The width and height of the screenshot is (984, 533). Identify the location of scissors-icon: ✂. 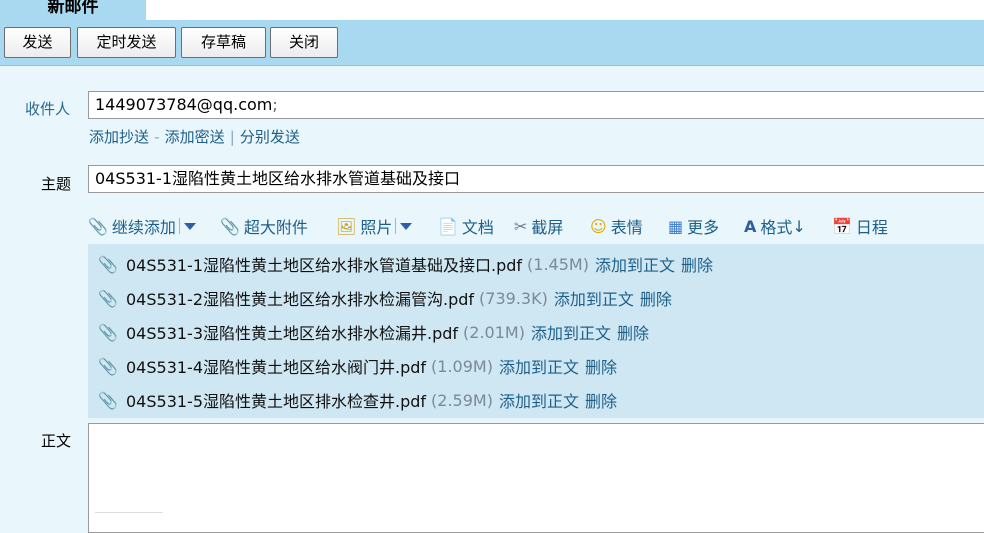
(521, 226).